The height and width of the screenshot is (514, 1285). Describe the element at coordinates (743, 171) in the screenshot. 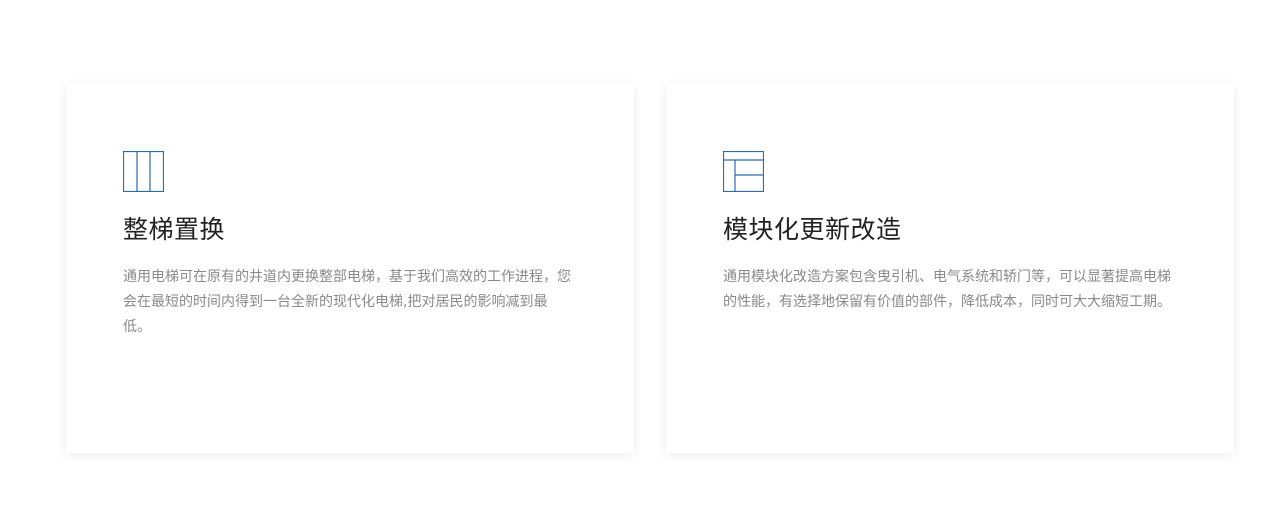

I see `layout-panels-icon` at that location.